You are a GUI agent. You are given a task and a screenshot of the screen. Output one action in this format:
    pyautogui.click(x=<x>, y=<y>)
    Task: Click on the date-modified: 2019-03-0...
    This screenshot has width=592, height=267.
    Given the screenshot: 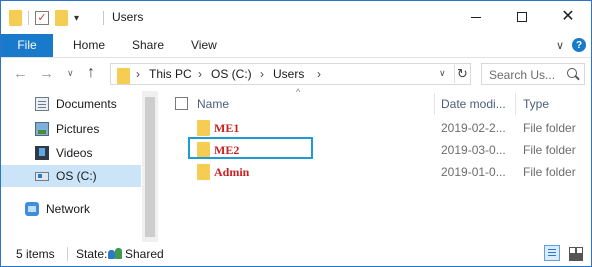 What is the action you would take?
    pyautogui.click(x=473, y=150)
    